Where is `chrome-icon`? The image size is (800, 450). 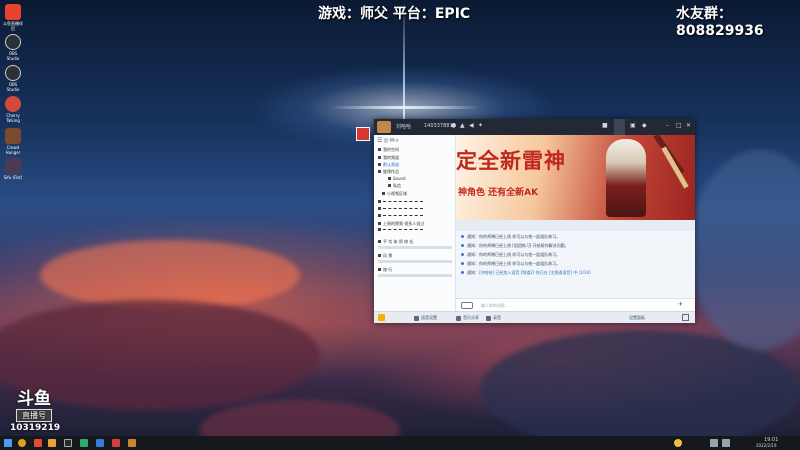
chrome-icon is located at coordinates (22, 443).